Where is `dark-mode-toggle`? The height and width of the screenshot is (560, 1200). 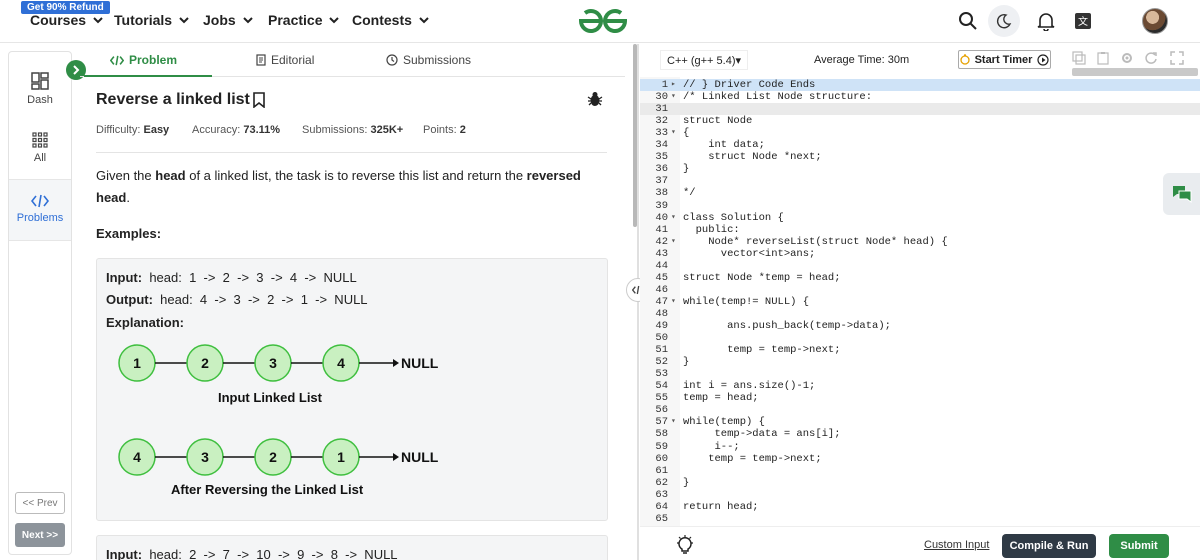
dark-mode-toggle is located at coordinates (1004, 21).